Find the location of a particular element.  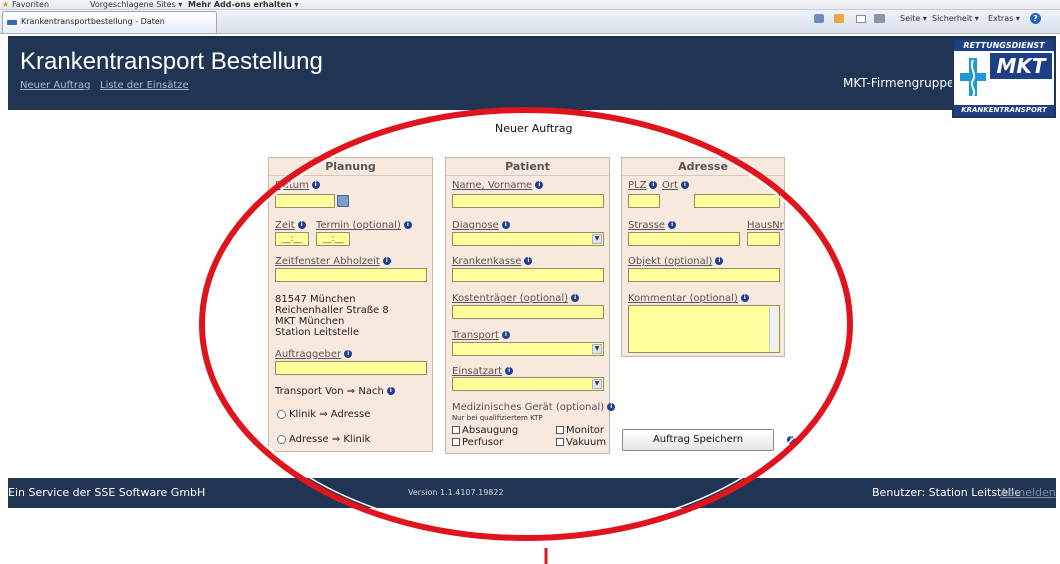

tab-title: Krankentransportbestellung - Daten is located at coordinates (93, 21).